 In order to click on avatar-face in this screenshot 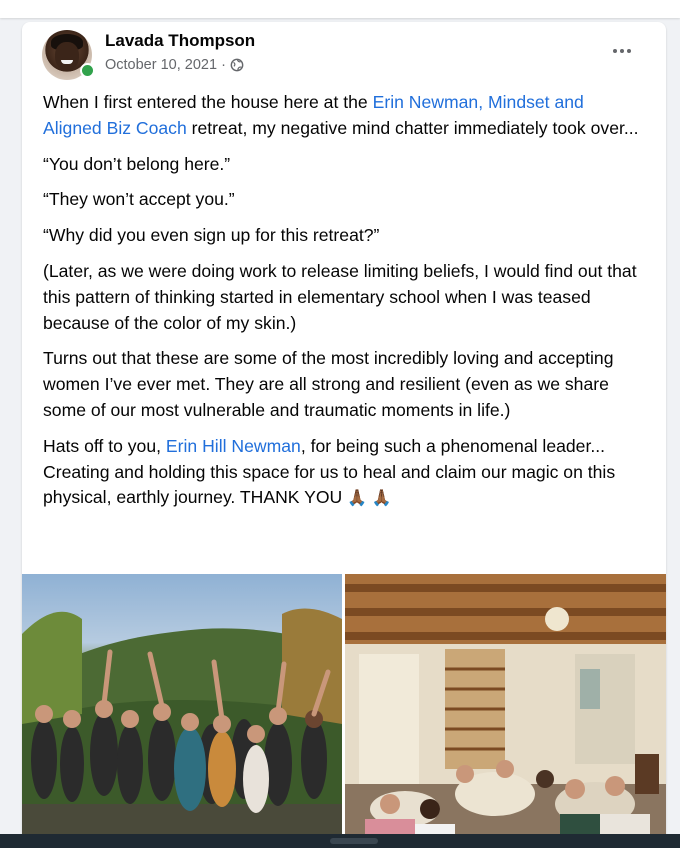, I will do `click(67, 56)`.